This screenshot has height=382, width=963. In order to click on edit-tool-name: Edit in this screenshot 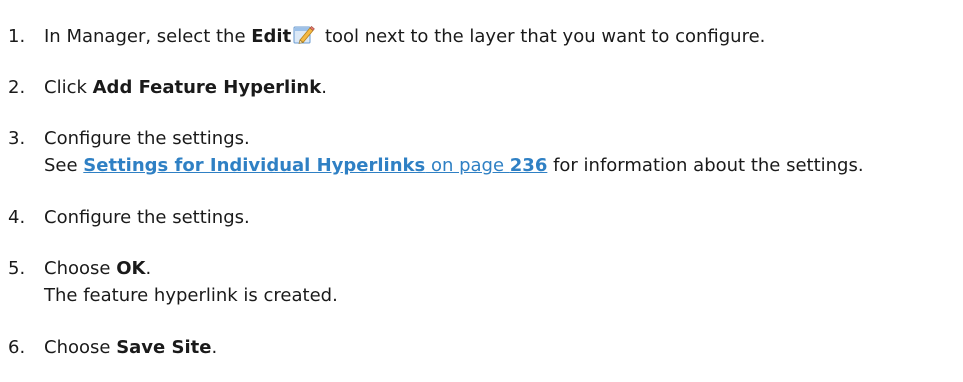, I will do `click(271, 36)`.